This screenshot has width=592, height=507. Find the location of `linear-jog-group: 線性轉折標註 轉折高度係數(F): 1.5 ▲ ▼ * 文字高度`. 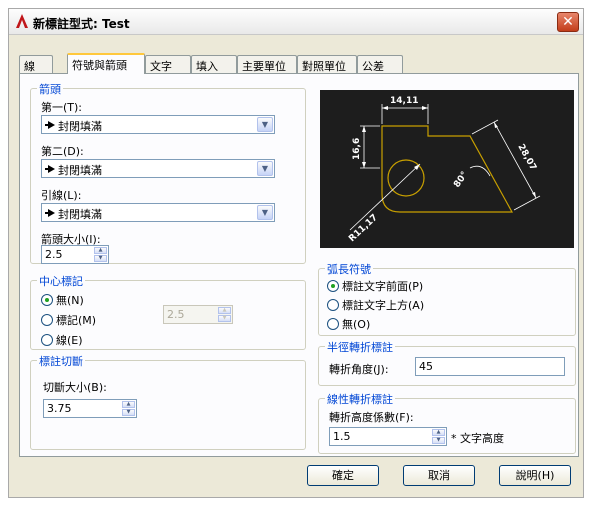

linear-jog-group: 線性轉折標註 轉折高度係數(F): 1.5 ▲ ▼ * 文字高度 is located at coordinates (447, 422).